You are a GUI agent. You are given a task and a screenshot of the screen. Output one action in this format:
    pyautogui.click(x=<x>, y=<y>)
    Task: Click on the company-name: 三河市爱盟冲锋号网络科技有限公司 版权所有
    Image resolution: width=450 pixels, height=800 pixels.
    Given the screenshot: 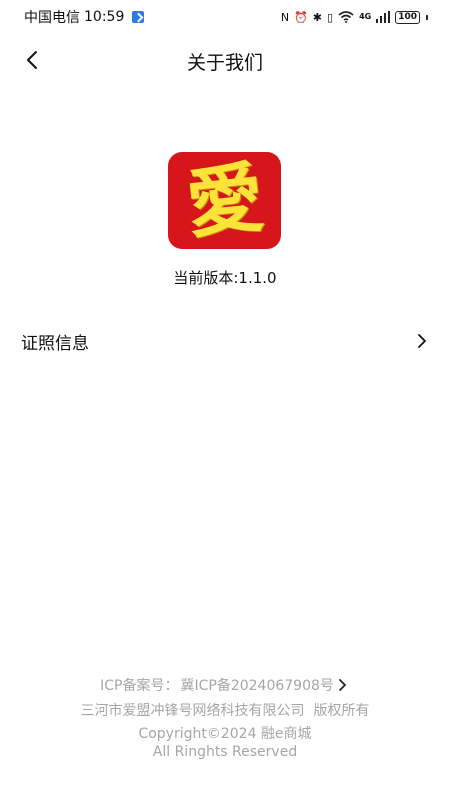 What is the action you would take?
    pyautogui.click(x=225, y=711)
    